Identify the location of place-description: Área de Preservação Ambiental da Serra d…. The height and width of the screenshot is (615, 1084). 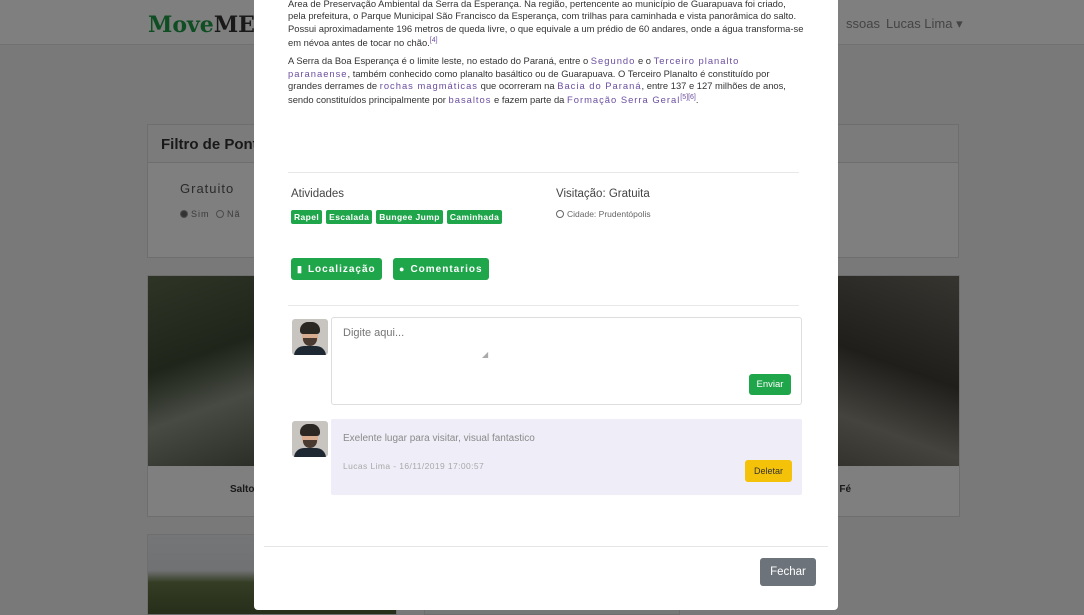
(546, 53).